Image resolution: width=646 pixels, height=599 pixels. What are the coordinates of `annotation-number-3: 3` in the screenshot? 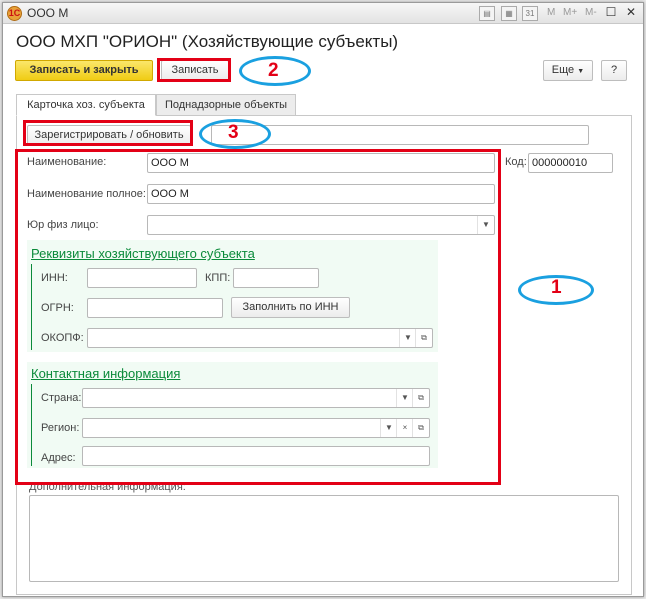 It's located at (233, 132).